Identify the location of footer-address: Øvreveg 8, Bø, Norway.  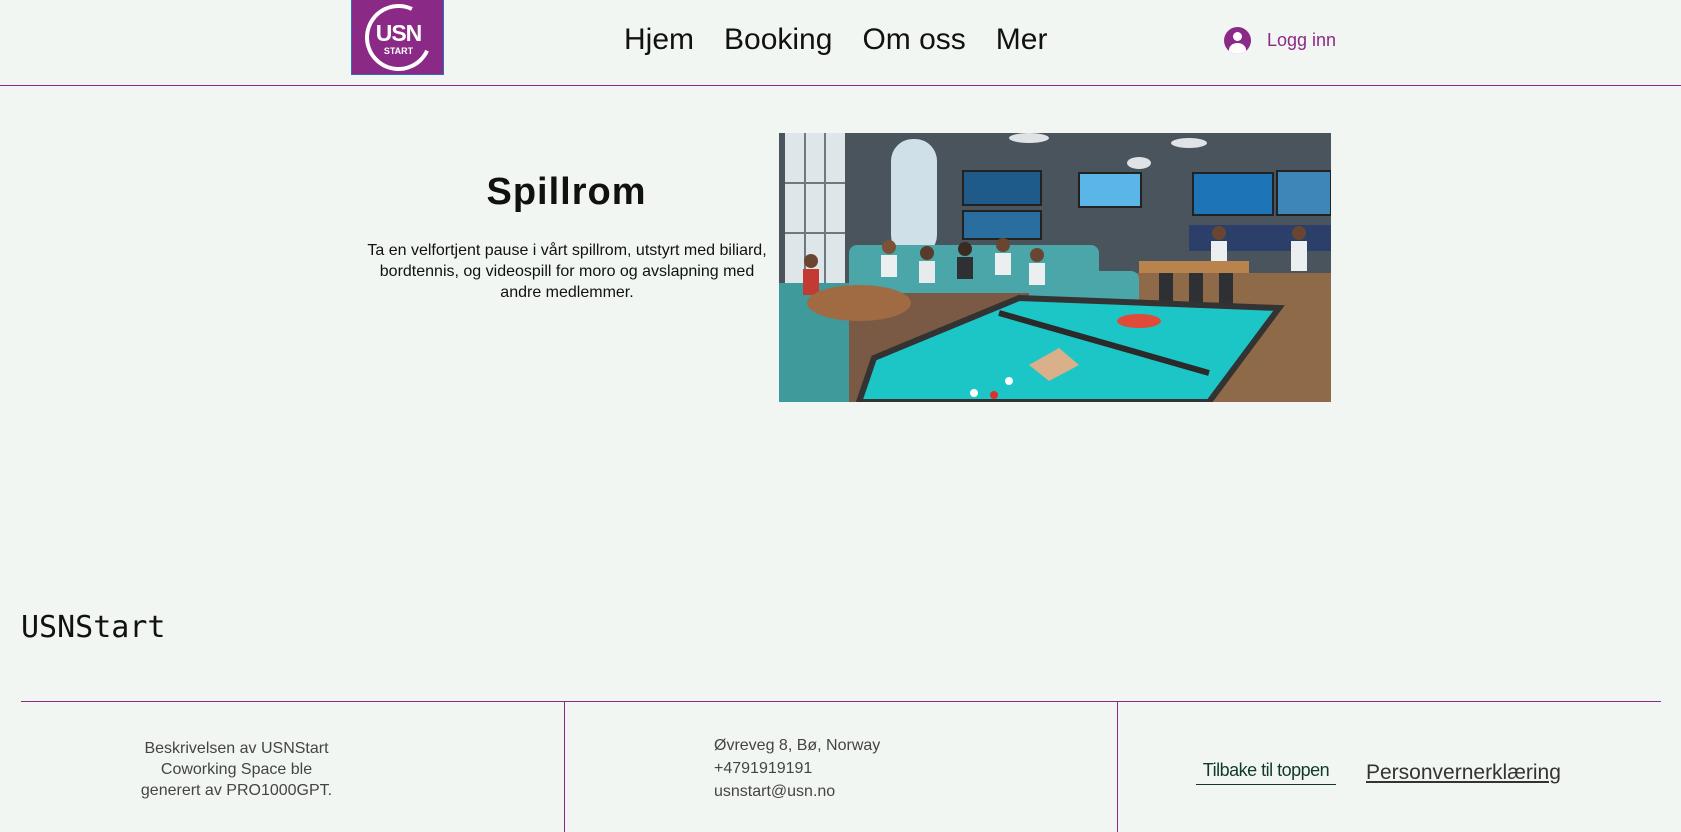
(797, 745).